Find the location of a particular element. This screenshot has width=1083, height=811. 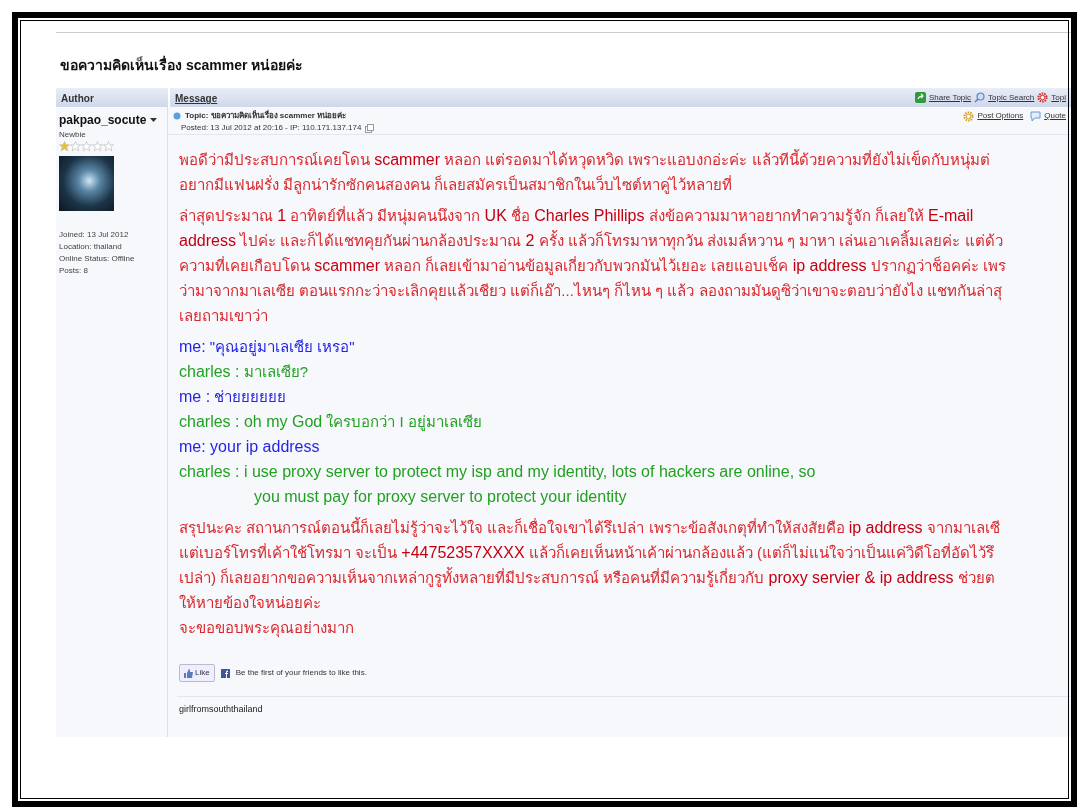

post-text-line: ล่าสุดประมาณ 1 อาทิตย์ที่แล้ว มีหนุ่มคนนึงจาก UK ชื่อ Charles Phillips ส่งข้อความมาหาอยากทำความรู้จัก ก็เลยให้ E-mail is located at coordinates (576, 216).